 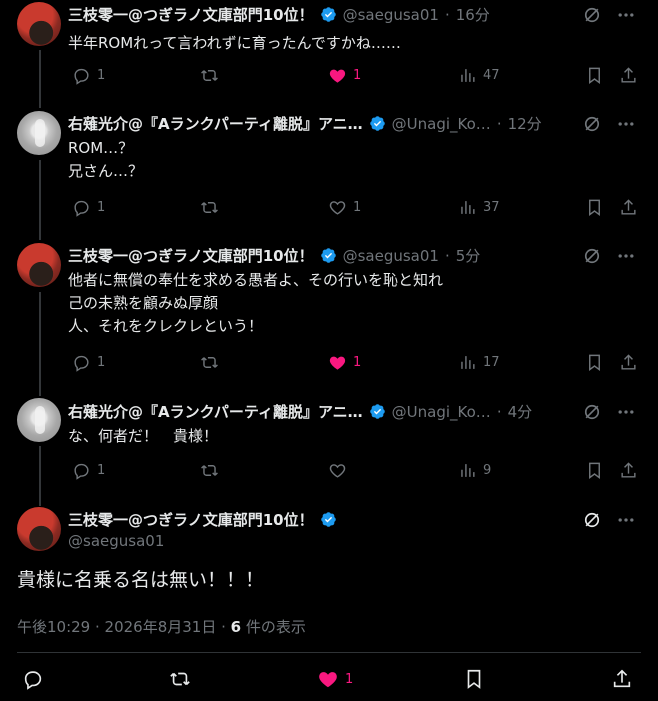 I want to click on tweet-text-line: な、何者だ！ 貴様！, so click(x=143, y=436).